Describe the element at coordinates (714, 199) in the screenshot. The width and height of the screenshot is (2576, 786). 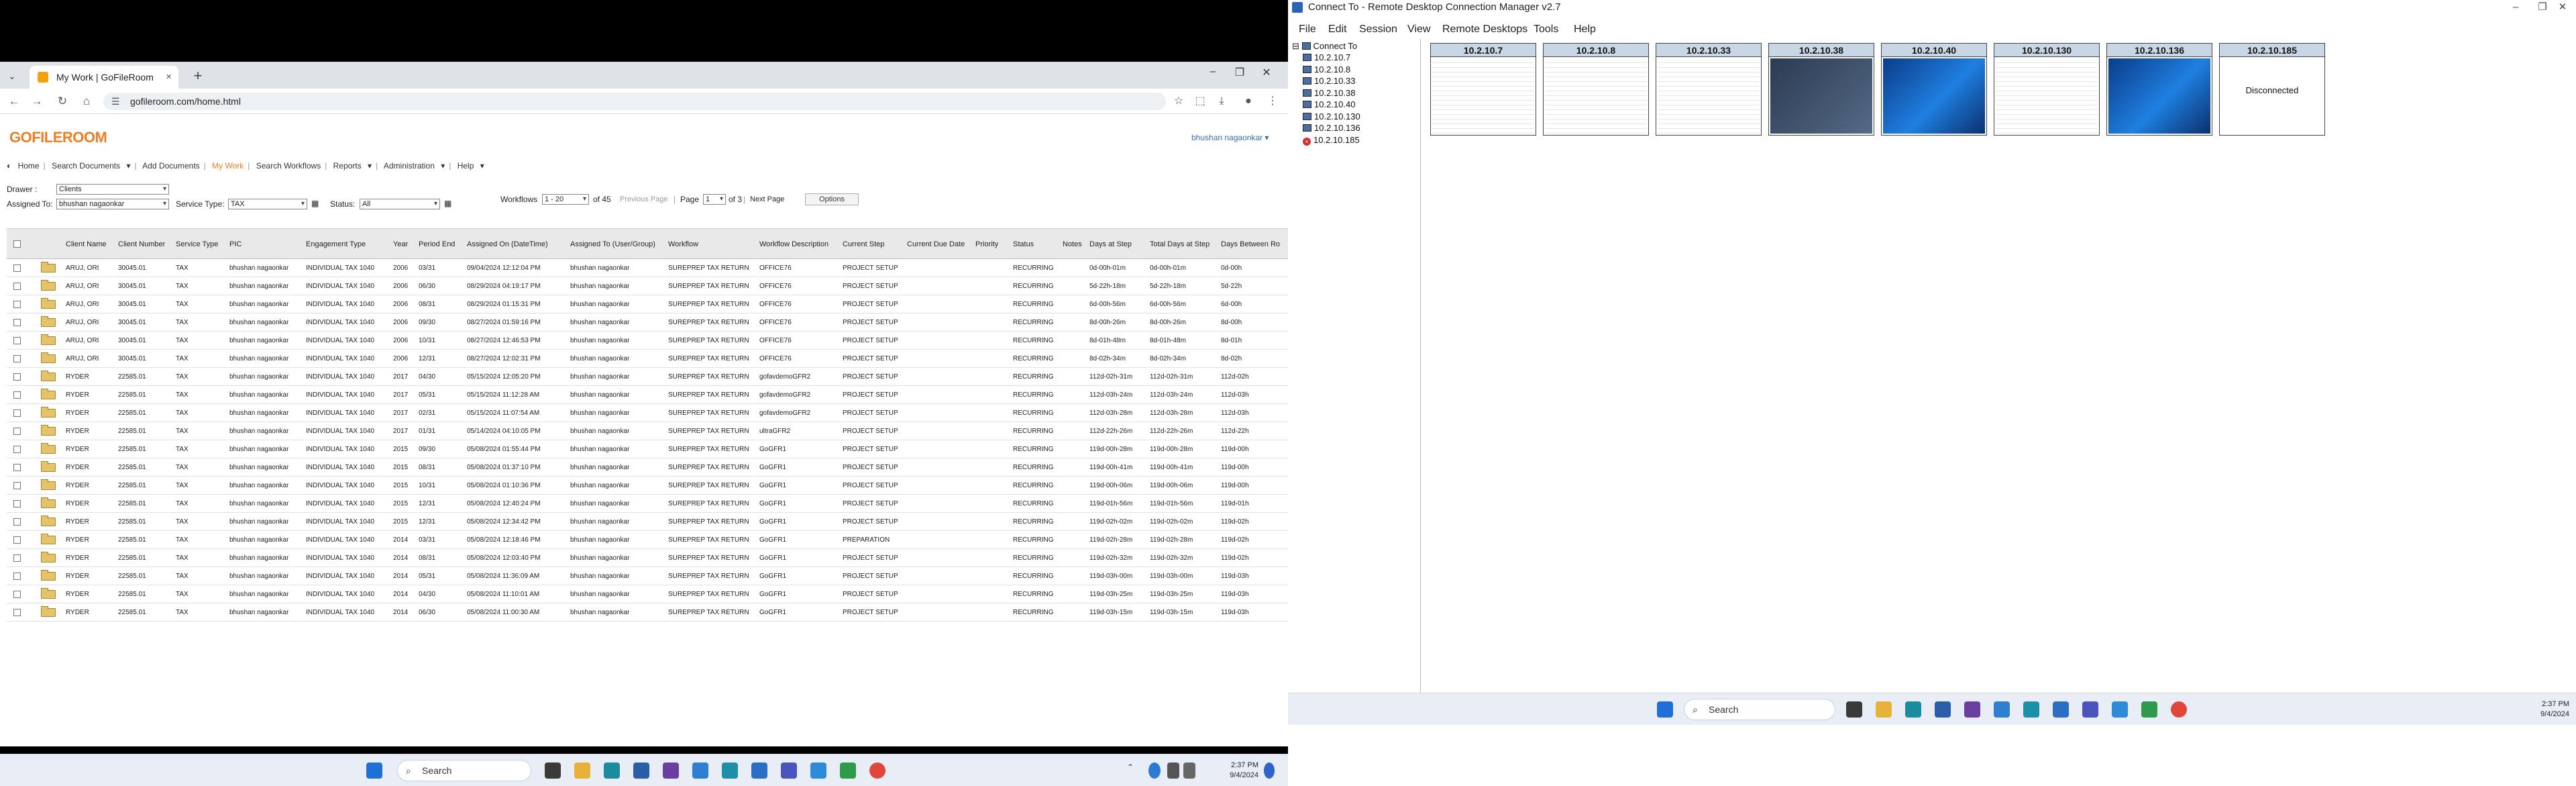
I see `page-number-input: 1` at that location.